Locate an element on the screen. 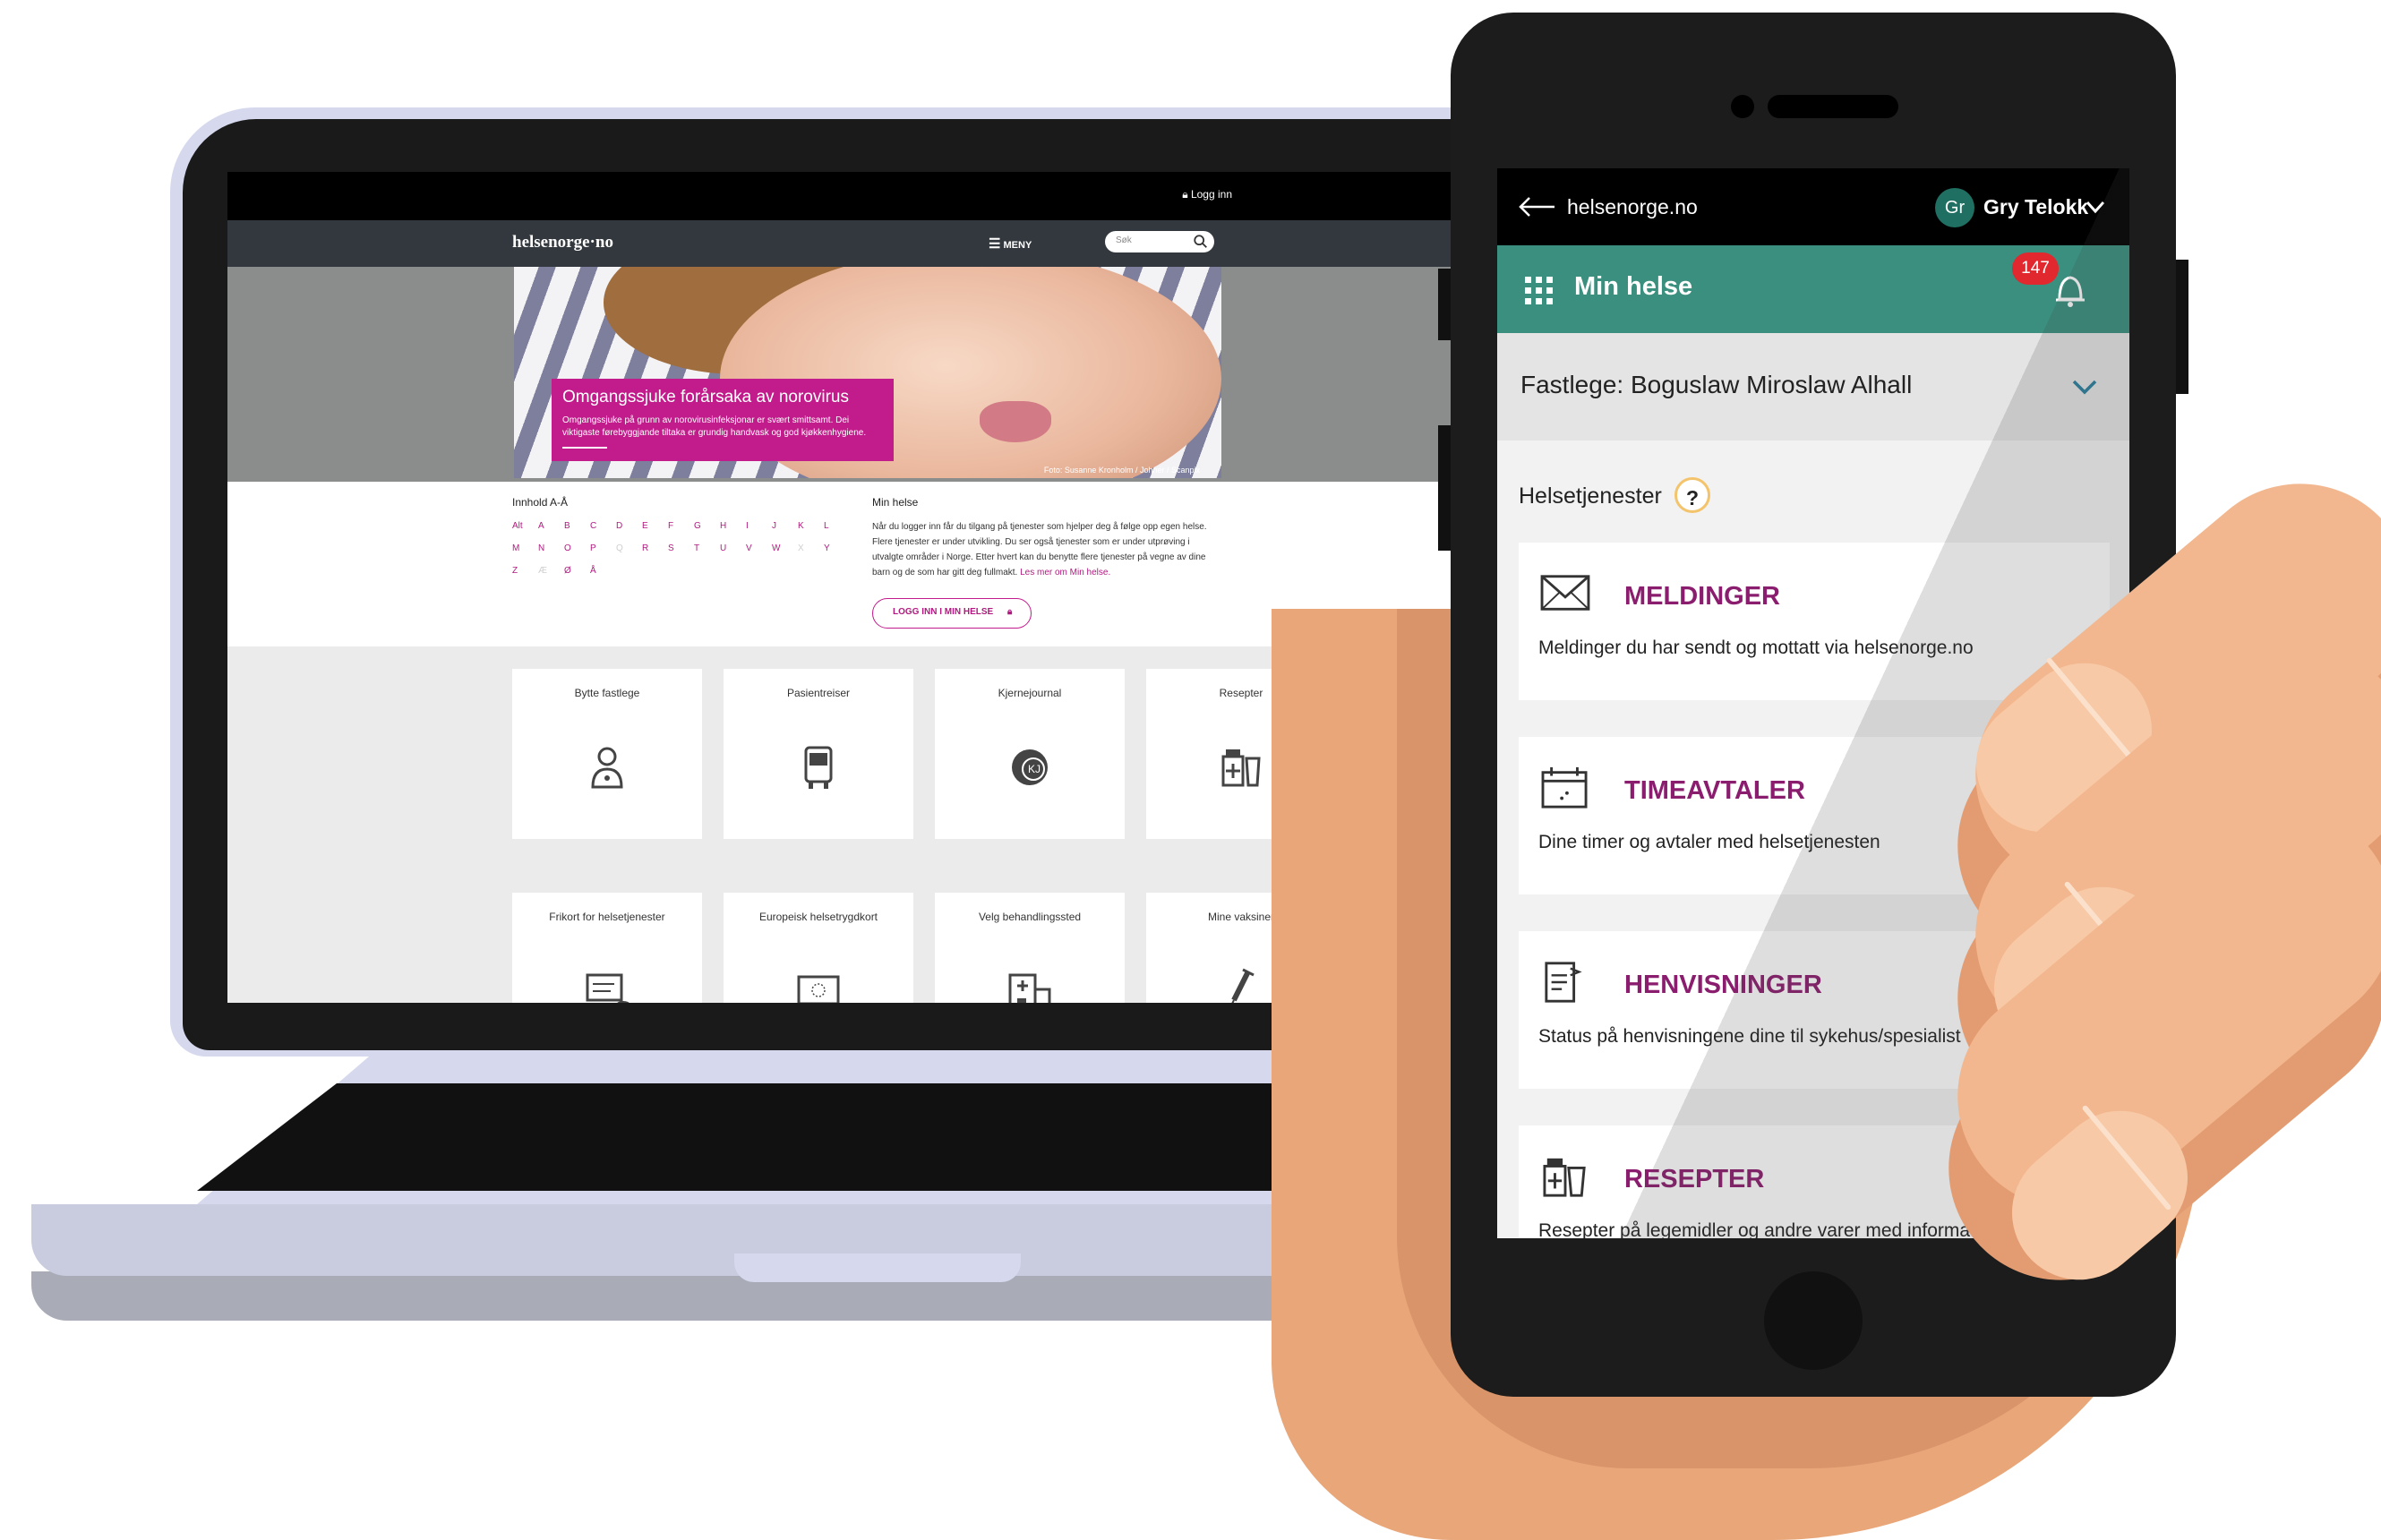 The height and width of the screenshot is (1540, 2381). az-letter: C is located at coordinates (603, 526).